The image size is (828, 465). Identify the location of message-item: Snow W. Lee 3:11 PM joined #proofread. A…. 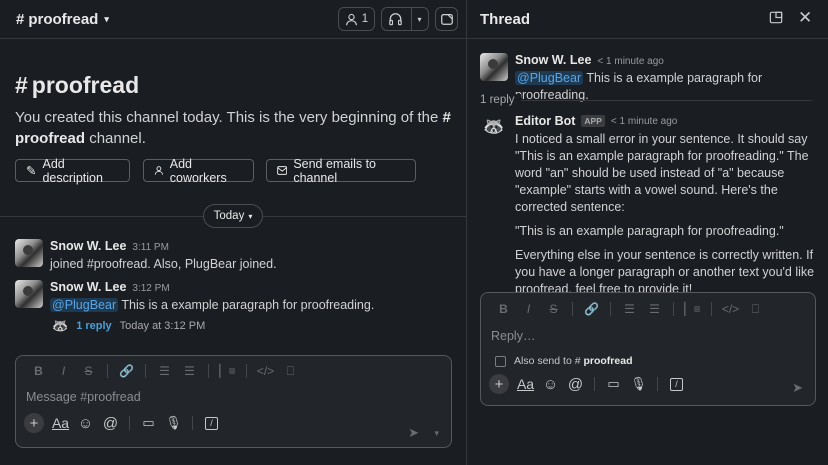
(146, 256).